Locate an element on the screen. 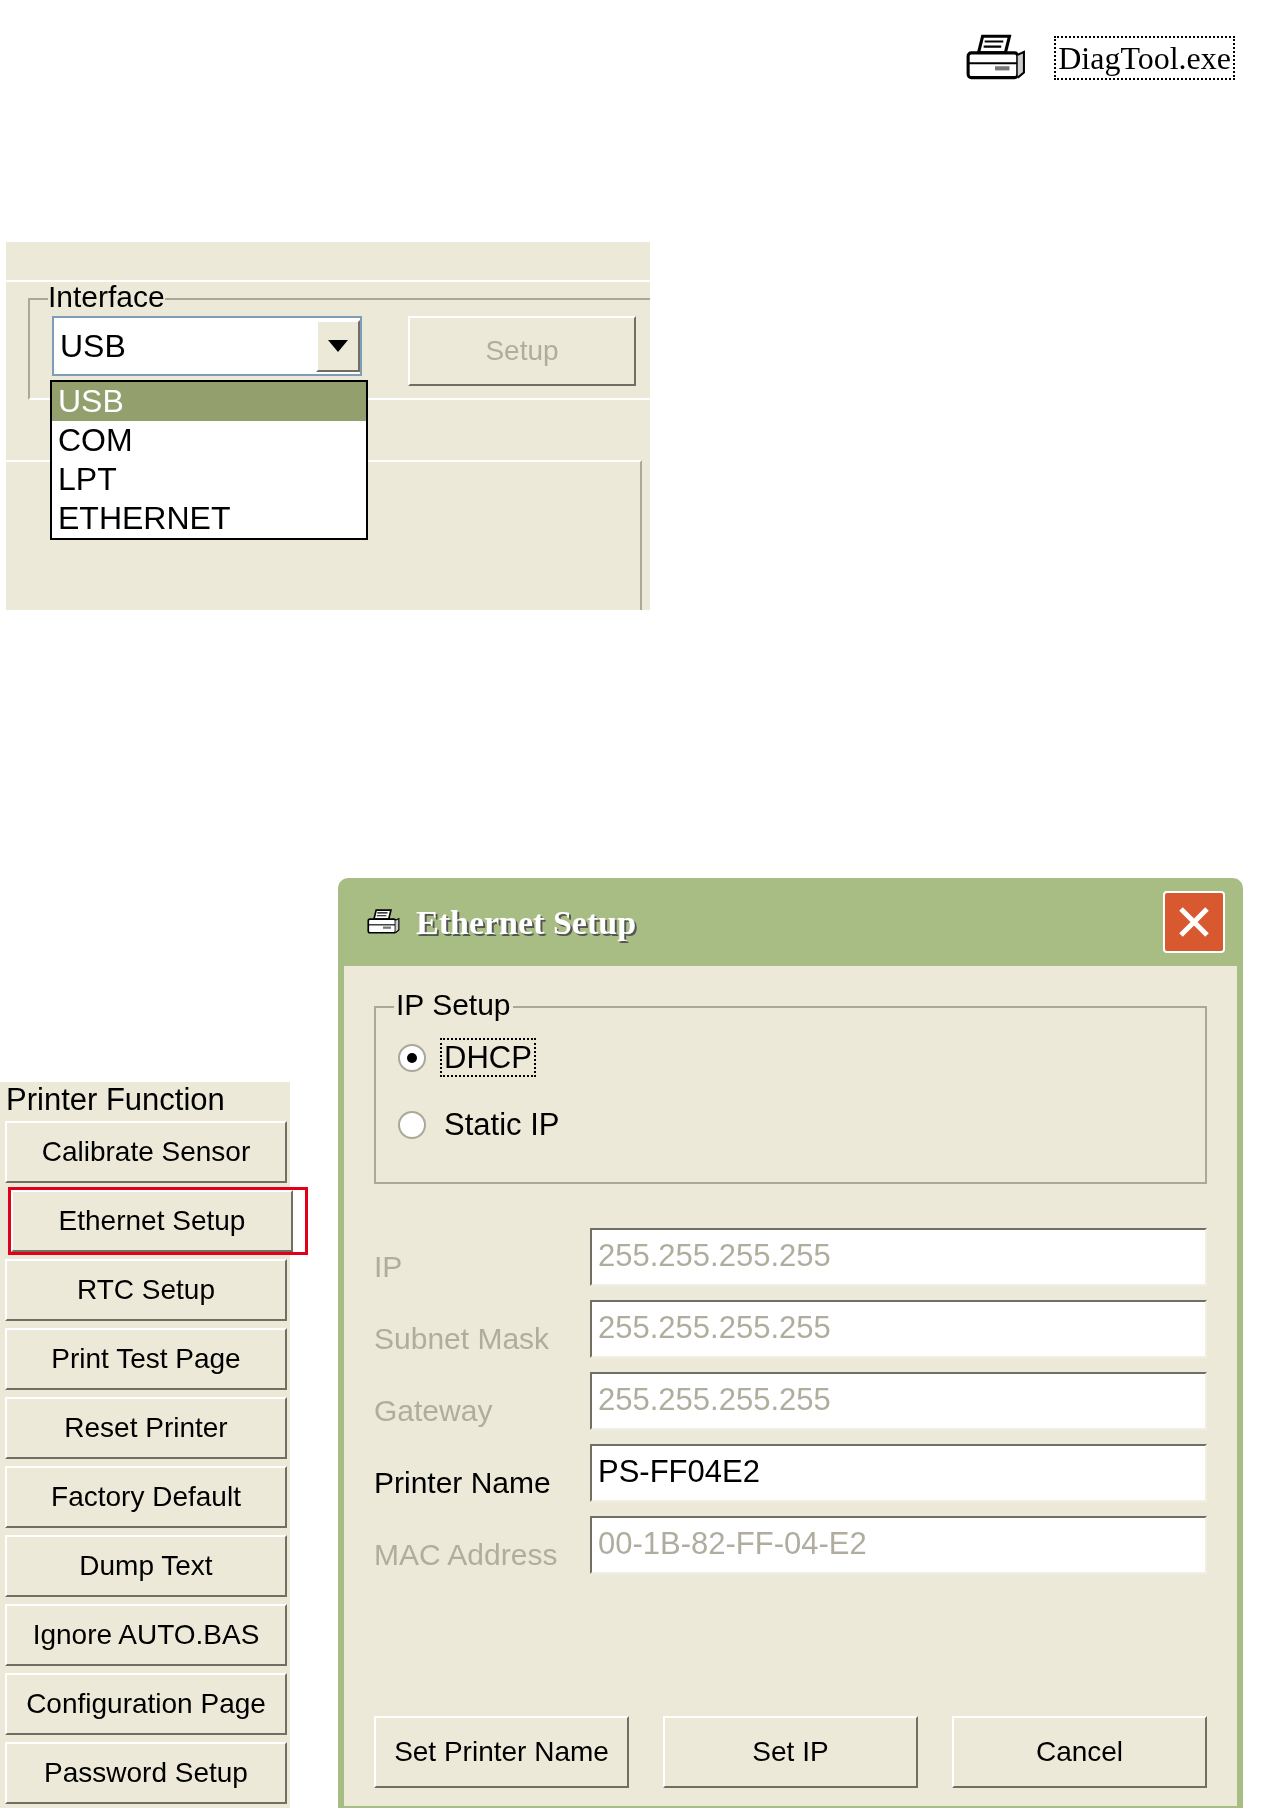  field-label: Gateway is located at coordinates (434, 1412).